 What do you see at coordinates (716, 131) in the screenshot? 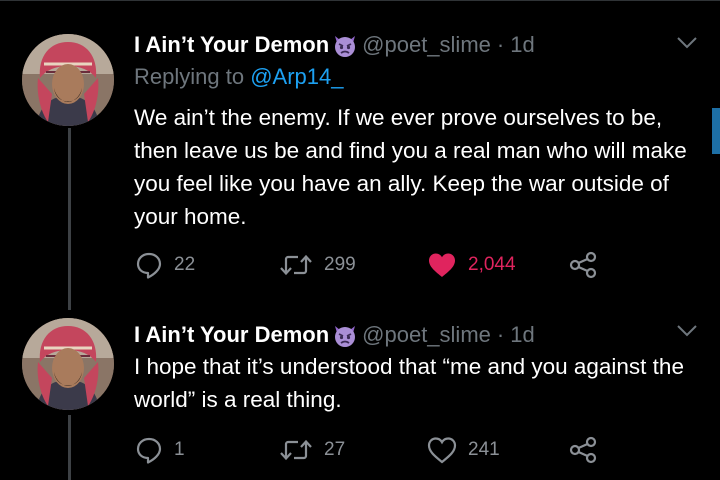
I see `scroll-indicator` at bounding box center [716, 131].